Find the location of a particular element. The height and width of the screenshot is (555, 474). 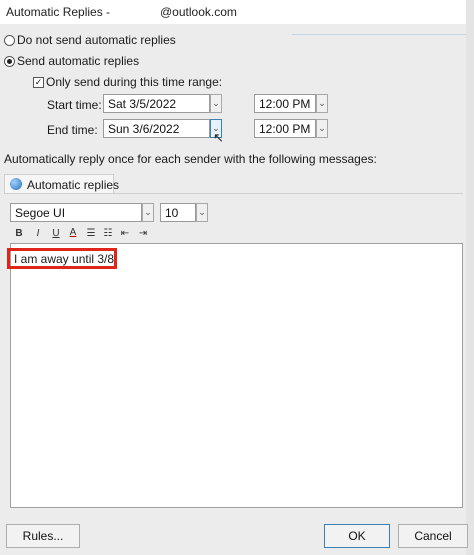

tab-divider is located at coordinates (233, 193).